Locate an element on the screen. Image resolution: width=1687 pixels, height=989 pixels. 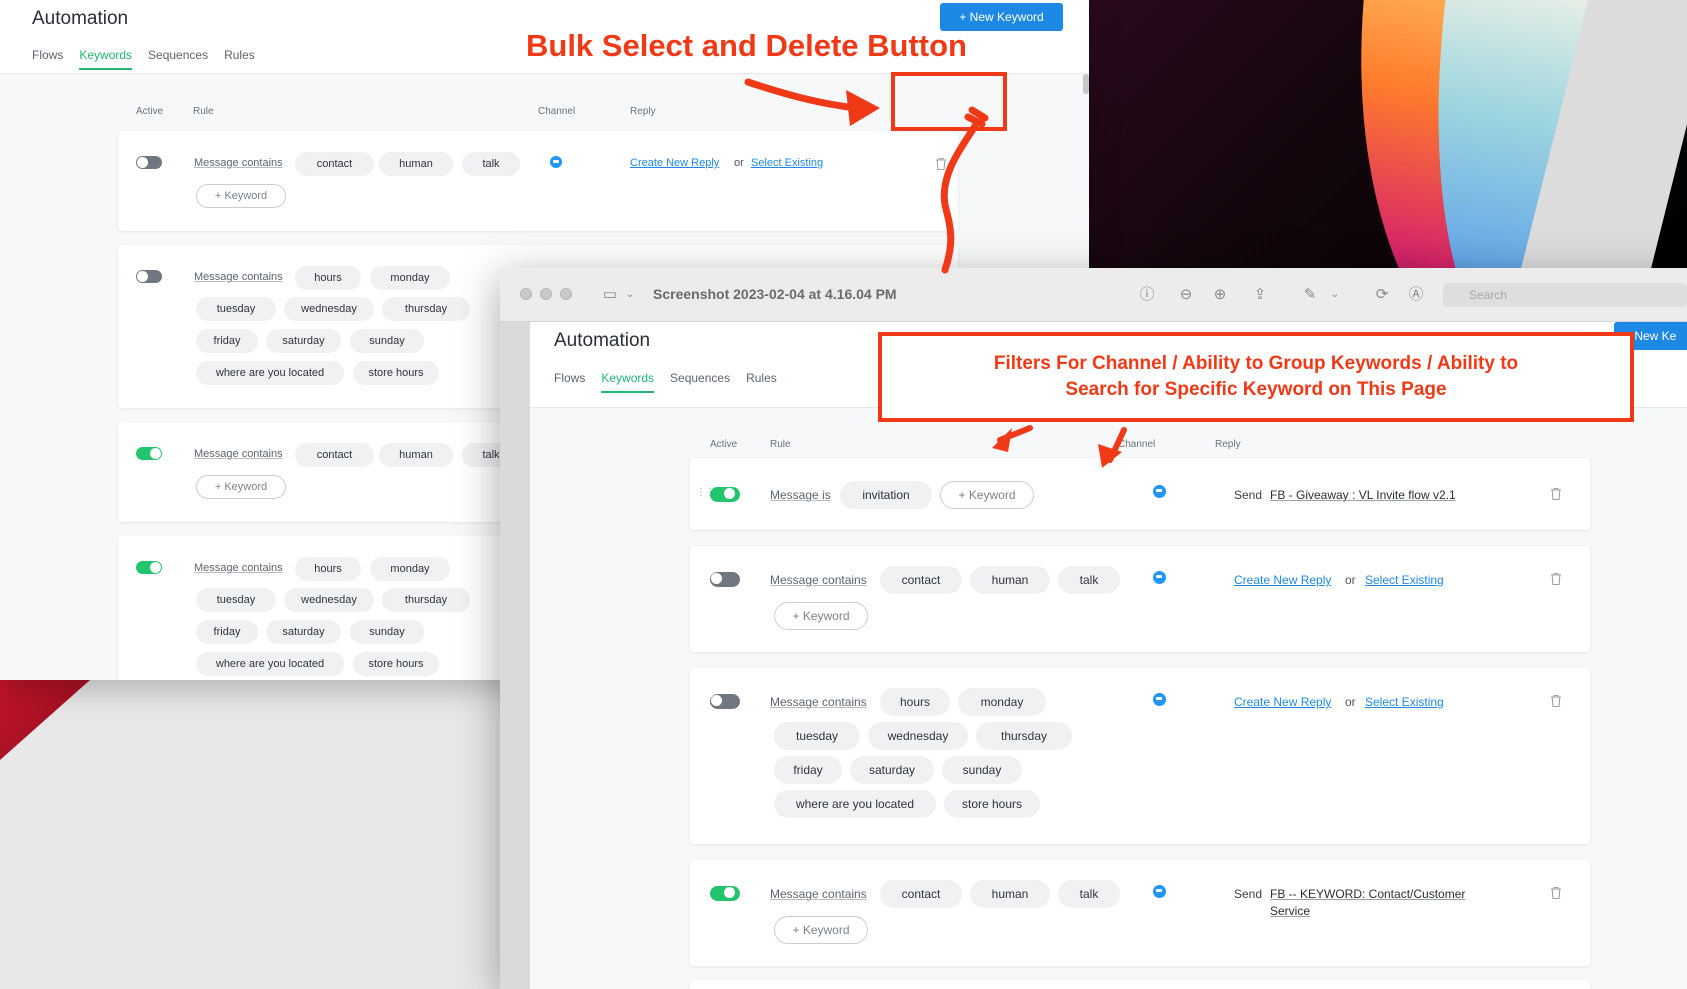
back-tabs: Flows Keywords Sequences Rules is located at coordinates (143, 59).